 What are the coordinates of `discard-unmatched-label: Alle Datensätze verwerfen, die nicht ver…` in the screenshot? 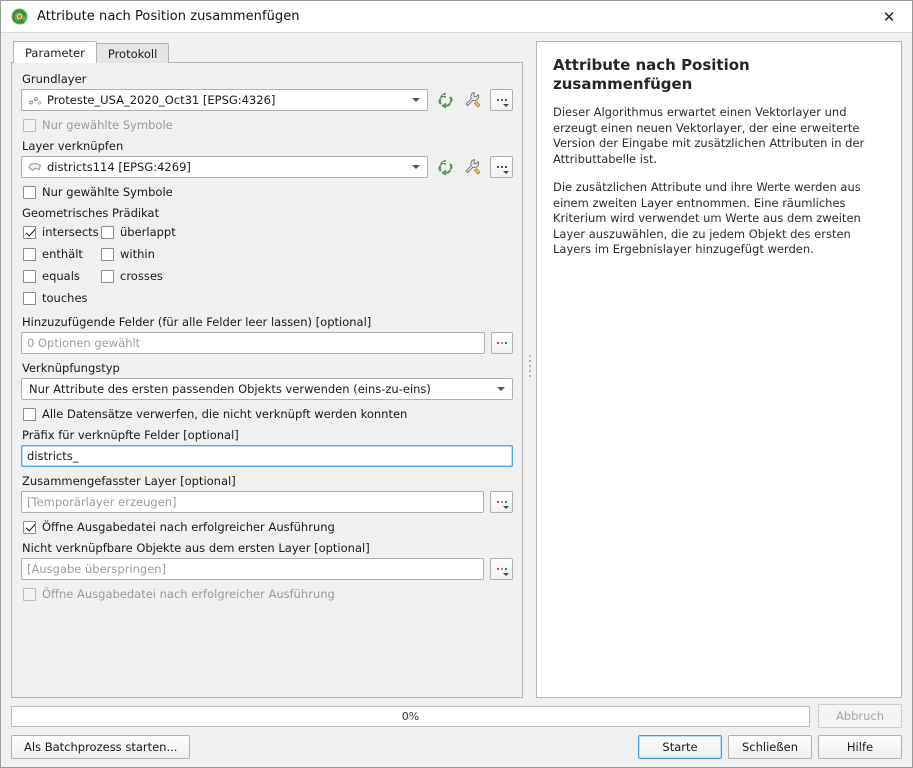 It's located at (225, 414).